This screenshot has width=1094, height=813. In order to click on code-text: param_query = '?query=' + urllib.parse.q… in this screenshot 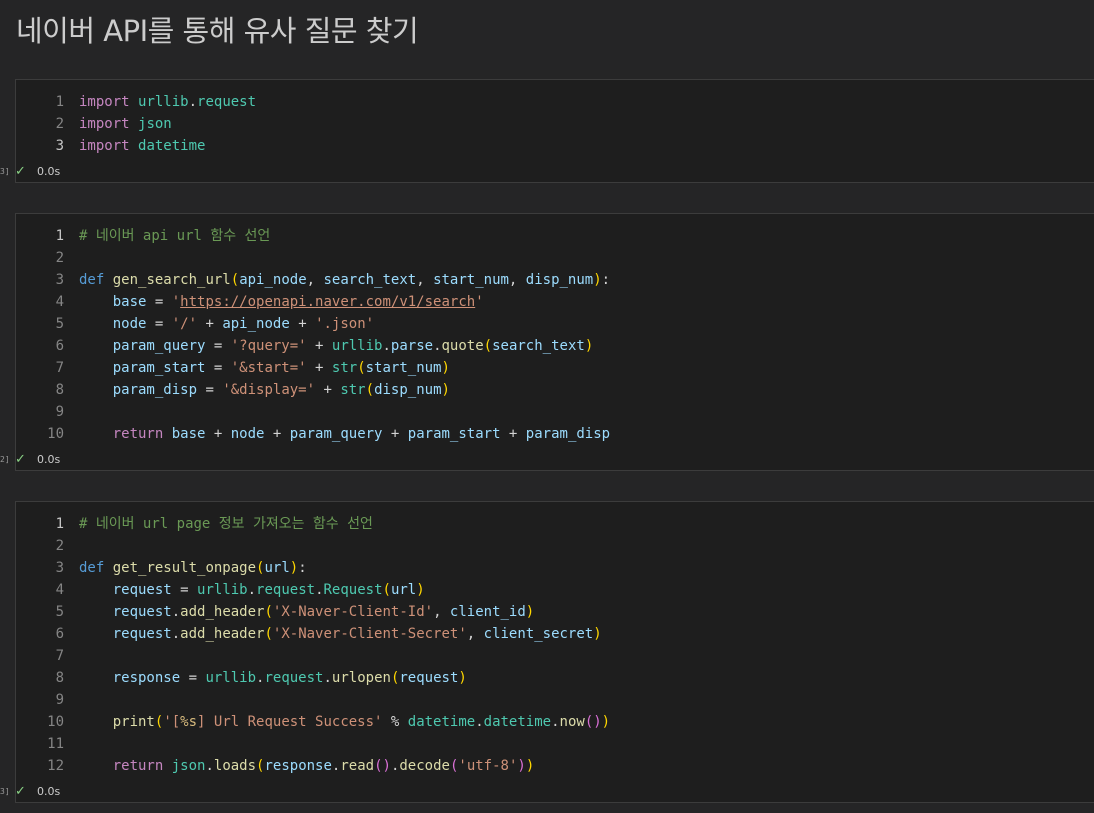, I will do `click(336, 346)`.